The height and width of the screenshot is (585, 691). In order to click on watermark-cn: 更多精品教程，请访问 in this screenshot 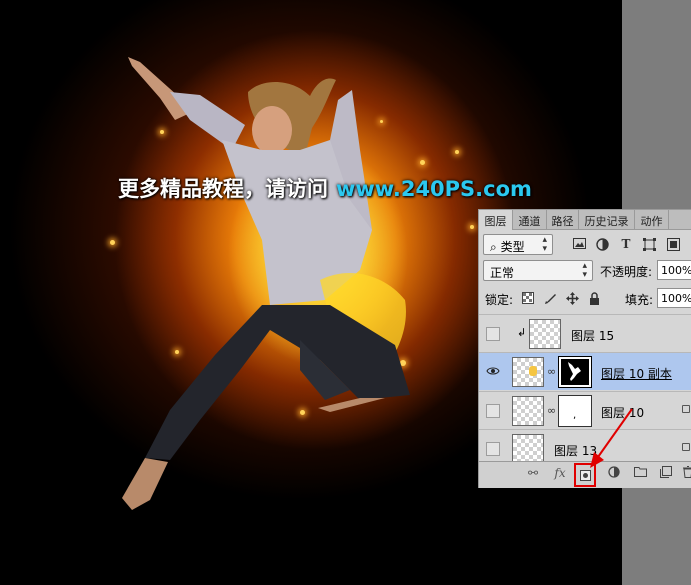, I will do `click(223, 189)`.